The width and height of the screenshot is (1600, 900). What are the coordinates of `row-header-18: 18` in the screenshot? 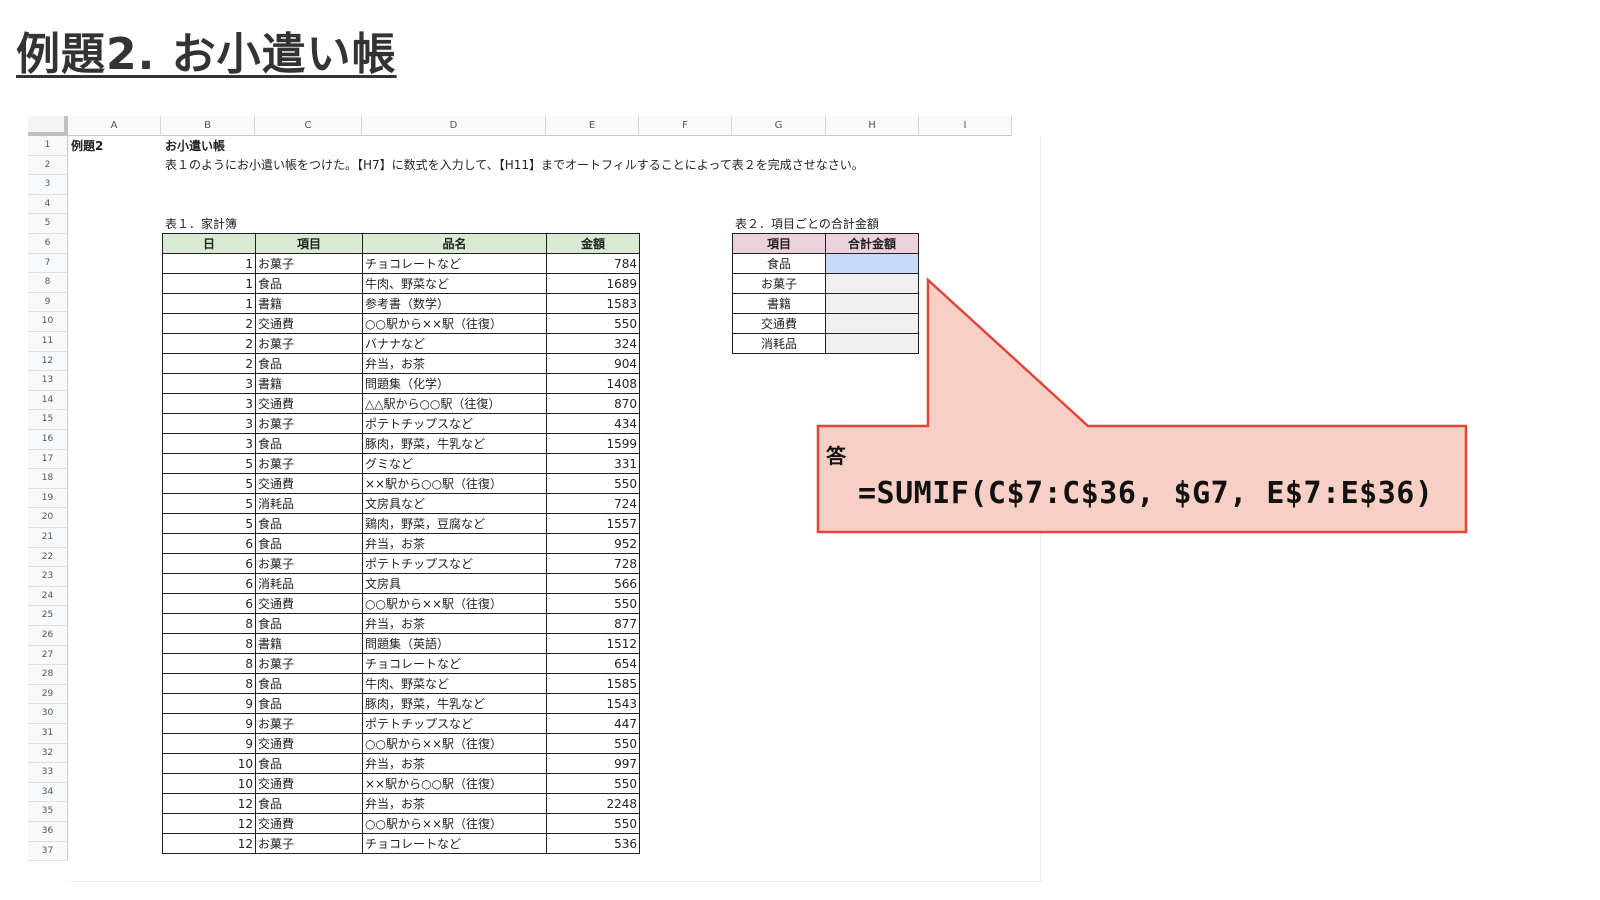 It's located at (48, 479).